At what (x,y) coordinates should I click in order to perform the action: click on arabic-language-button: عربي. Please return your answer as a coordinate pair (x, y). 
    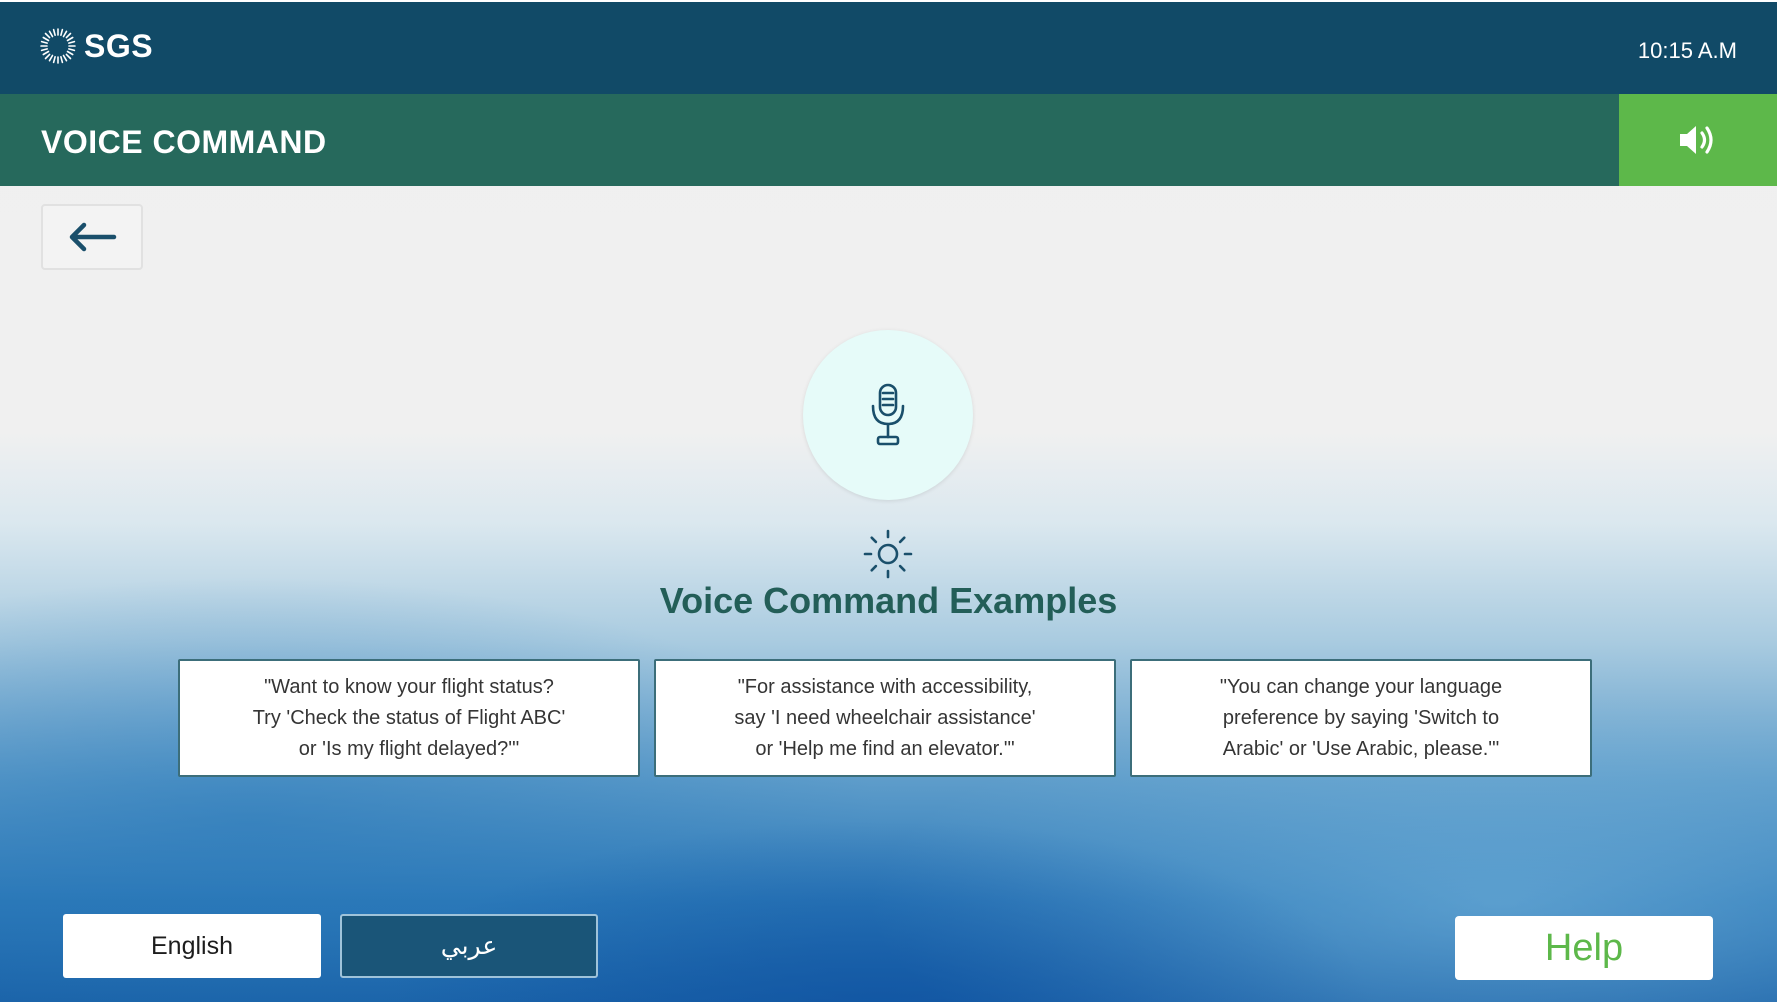
    Looking at the image, I should click on (469, 946).